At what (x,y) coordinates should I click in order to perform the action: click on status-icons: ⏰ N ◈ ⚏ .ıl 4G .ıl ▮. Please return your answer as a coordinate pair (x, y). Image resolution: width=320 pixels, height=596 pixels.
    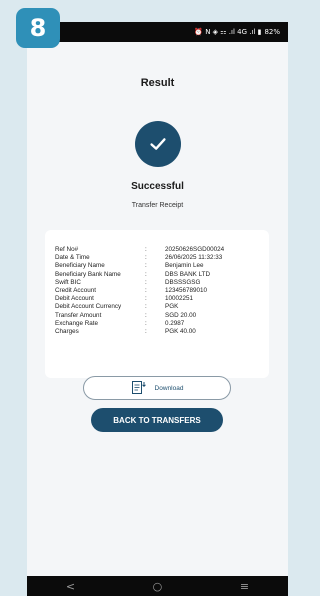
    Looking at the image, I should click on (228, 32).